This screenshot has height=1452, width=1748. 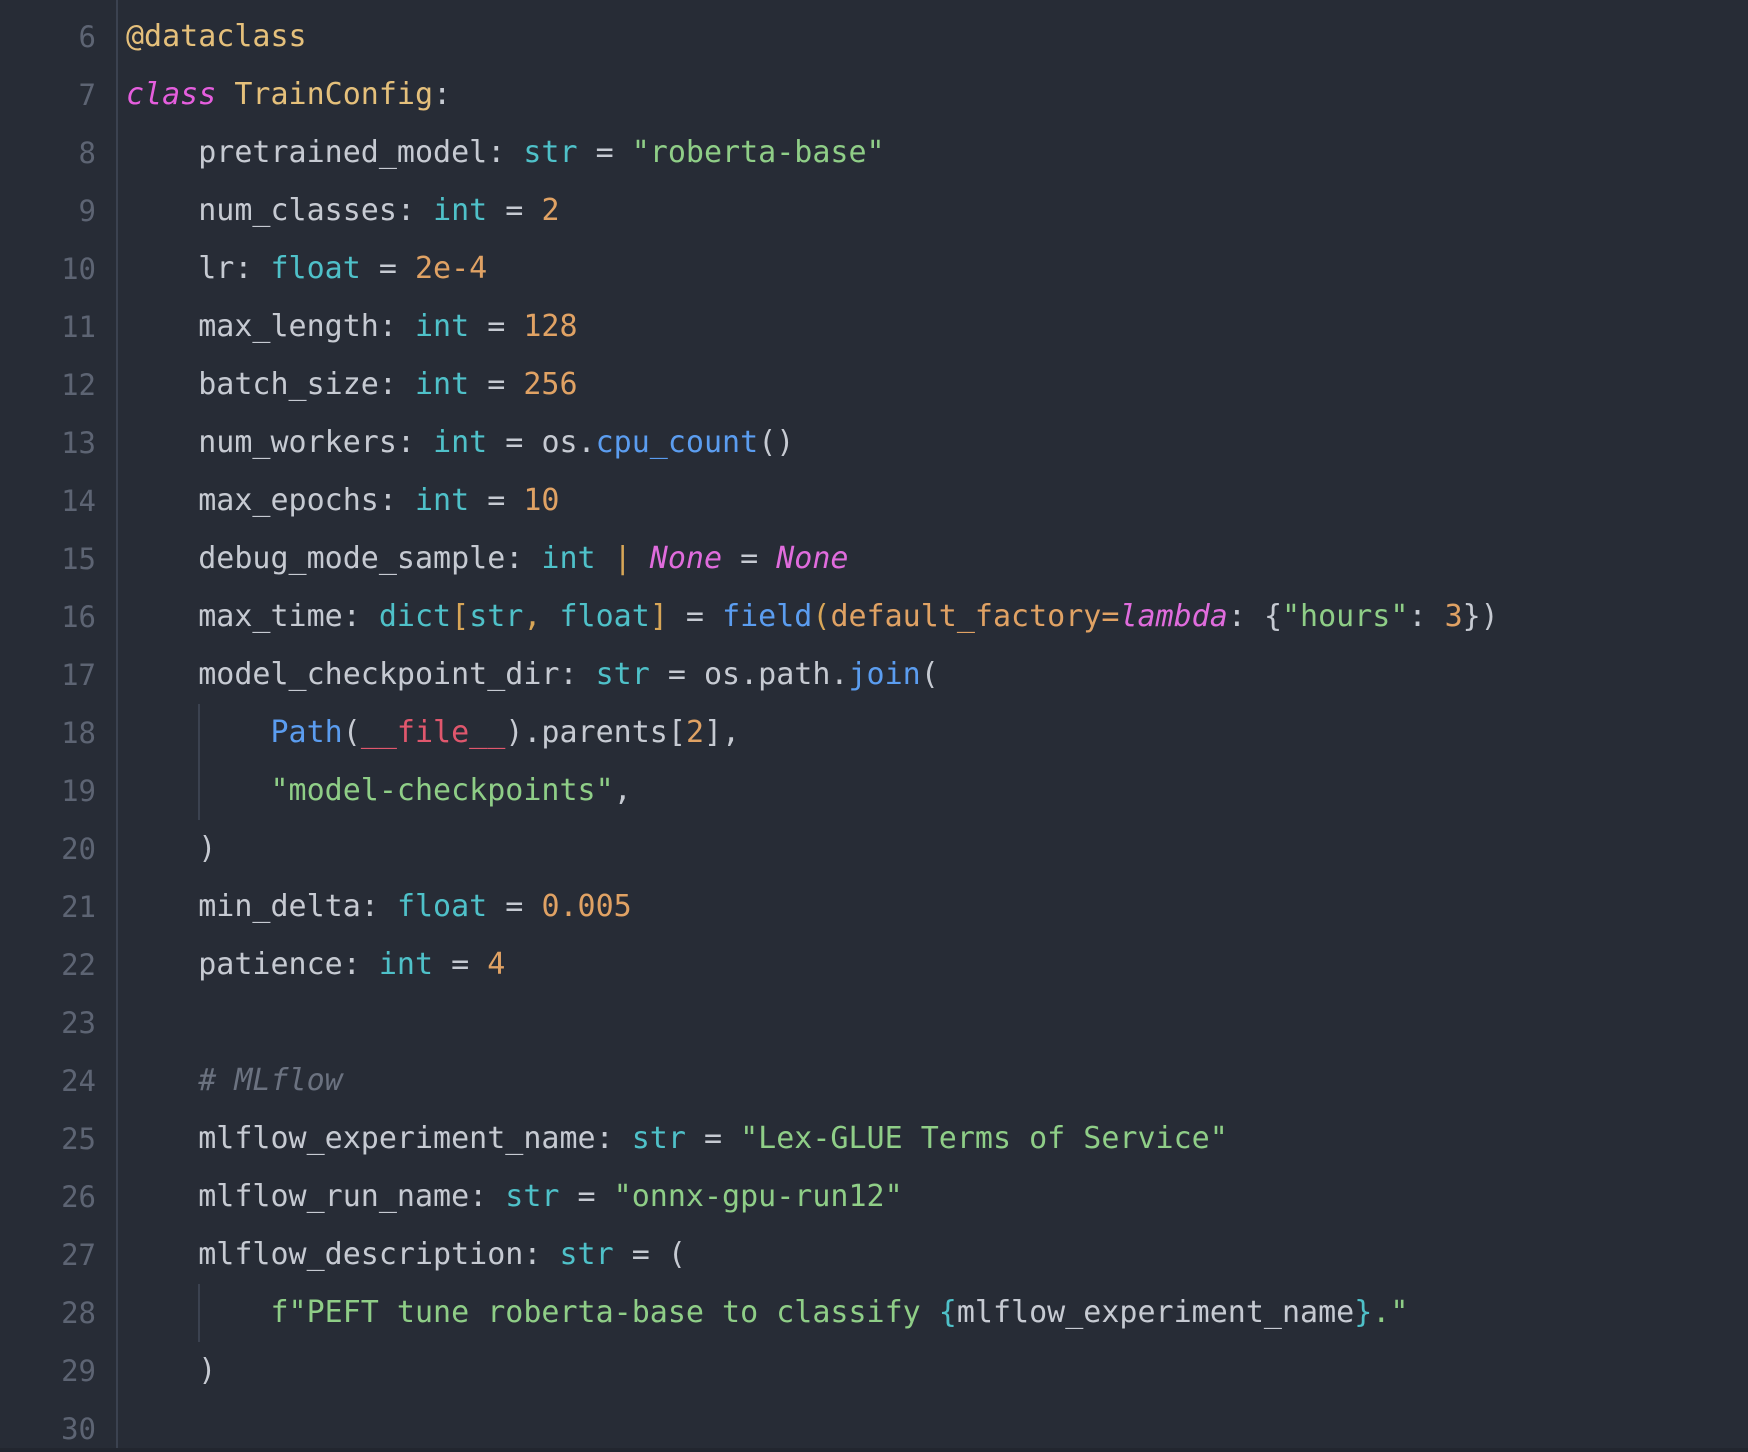 I want to click on code-token: [, so click(x=676, y=732).